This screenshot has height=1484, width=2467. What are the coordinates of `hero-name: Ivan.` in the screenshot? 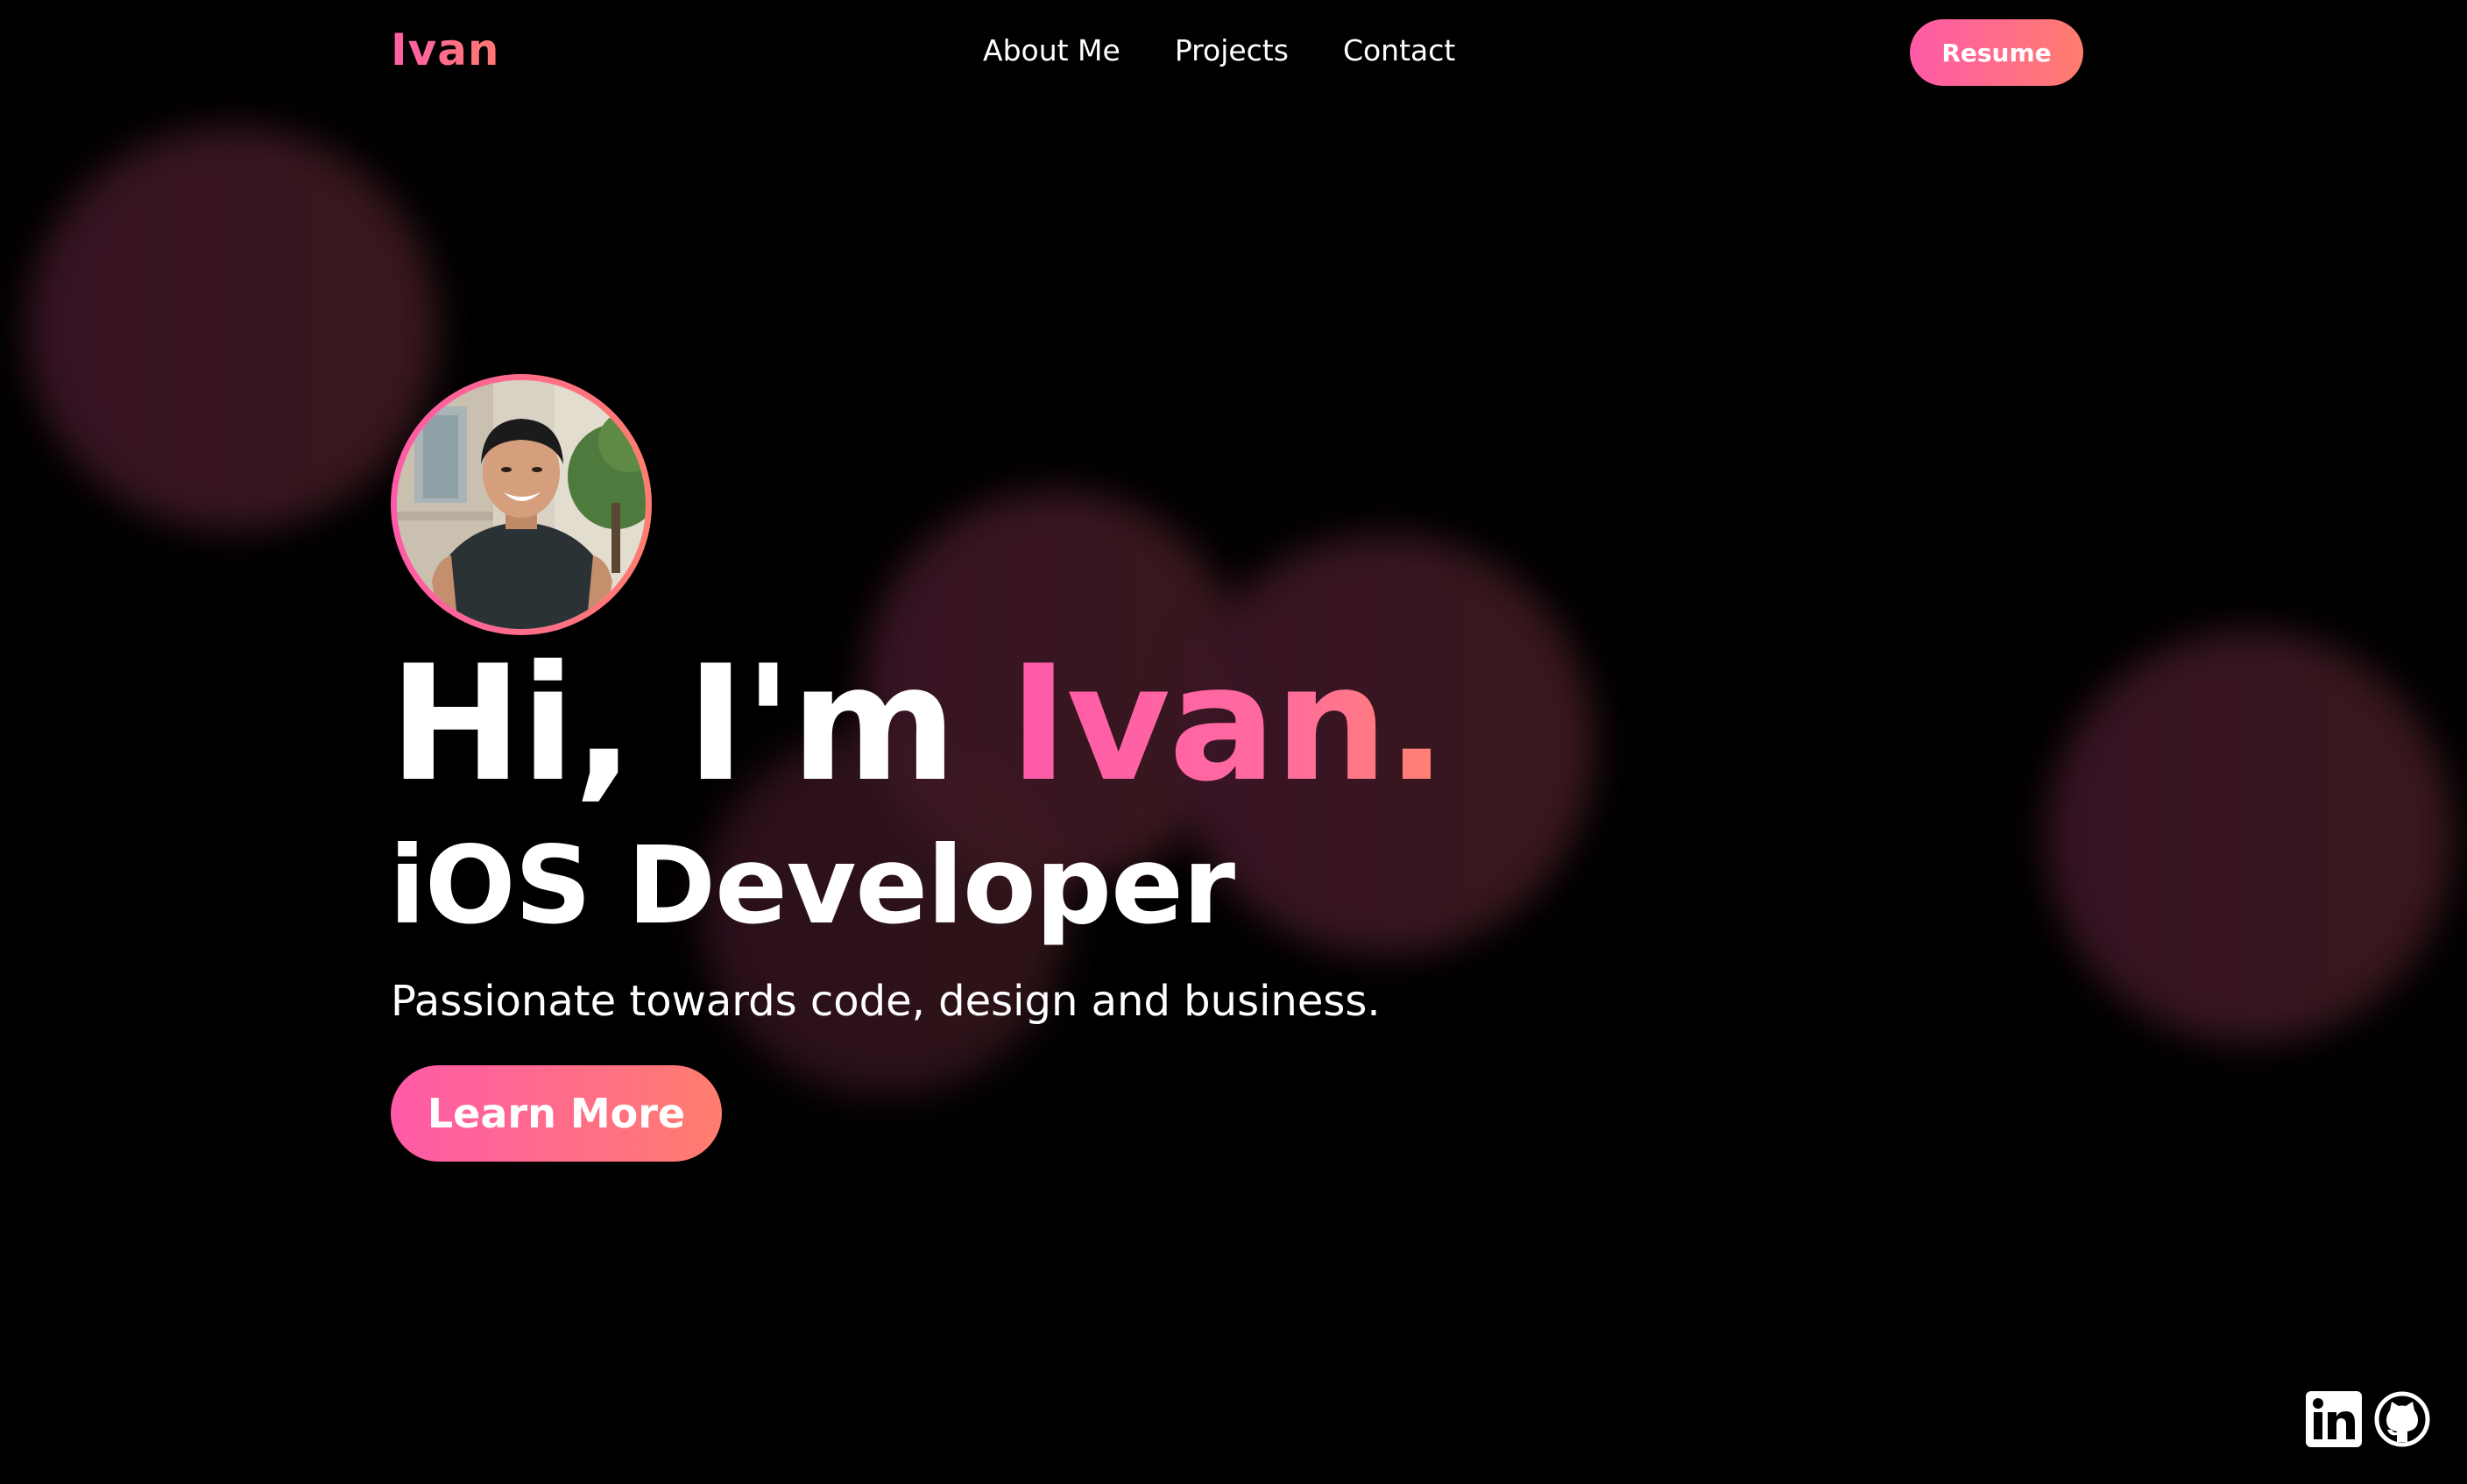 It's located at (1227, 723).